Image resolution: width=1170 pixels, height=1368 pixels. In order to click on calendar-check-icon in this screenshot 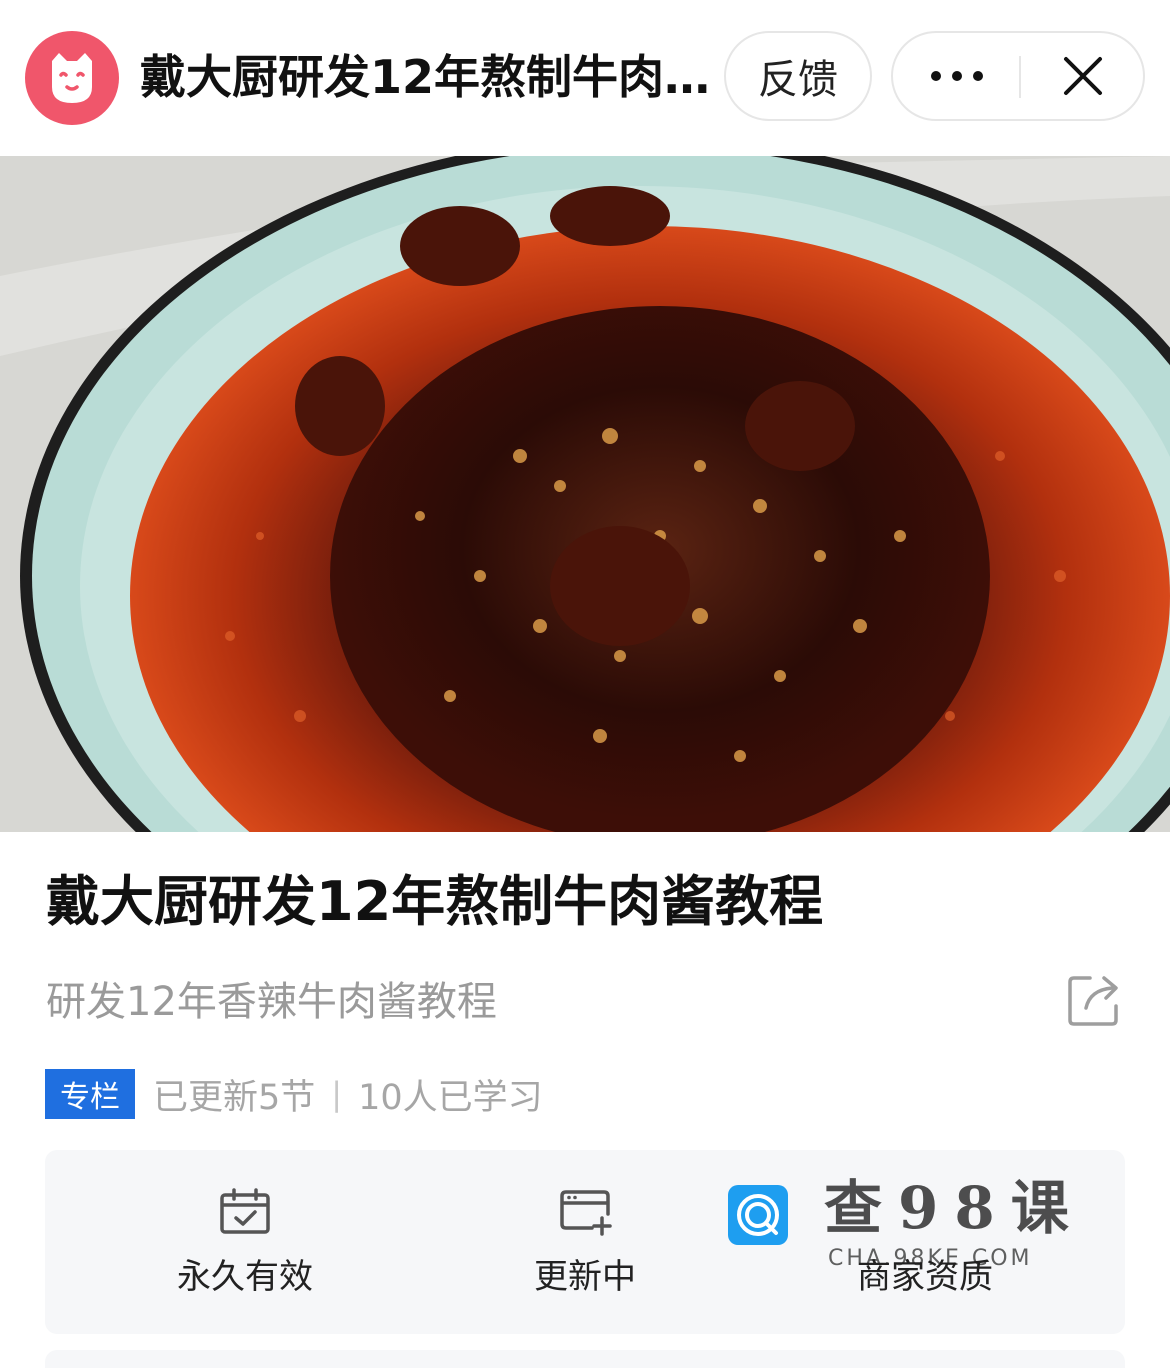, I will do `click(245, 1212)`.